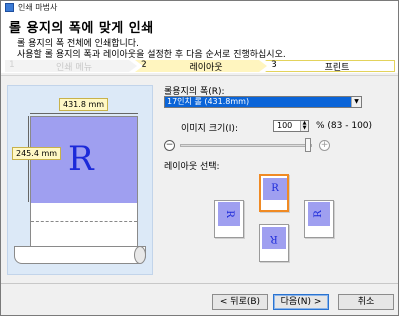 The image size is (399, 316). I want to click on roll-curl, so click(80, 255).